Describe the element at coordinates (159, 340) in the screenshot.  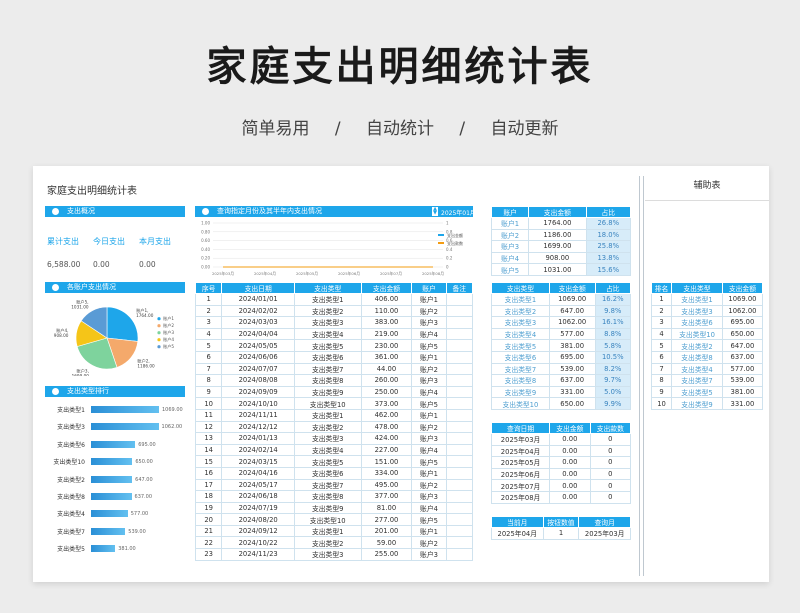
I see `legend-swatch` at that location.